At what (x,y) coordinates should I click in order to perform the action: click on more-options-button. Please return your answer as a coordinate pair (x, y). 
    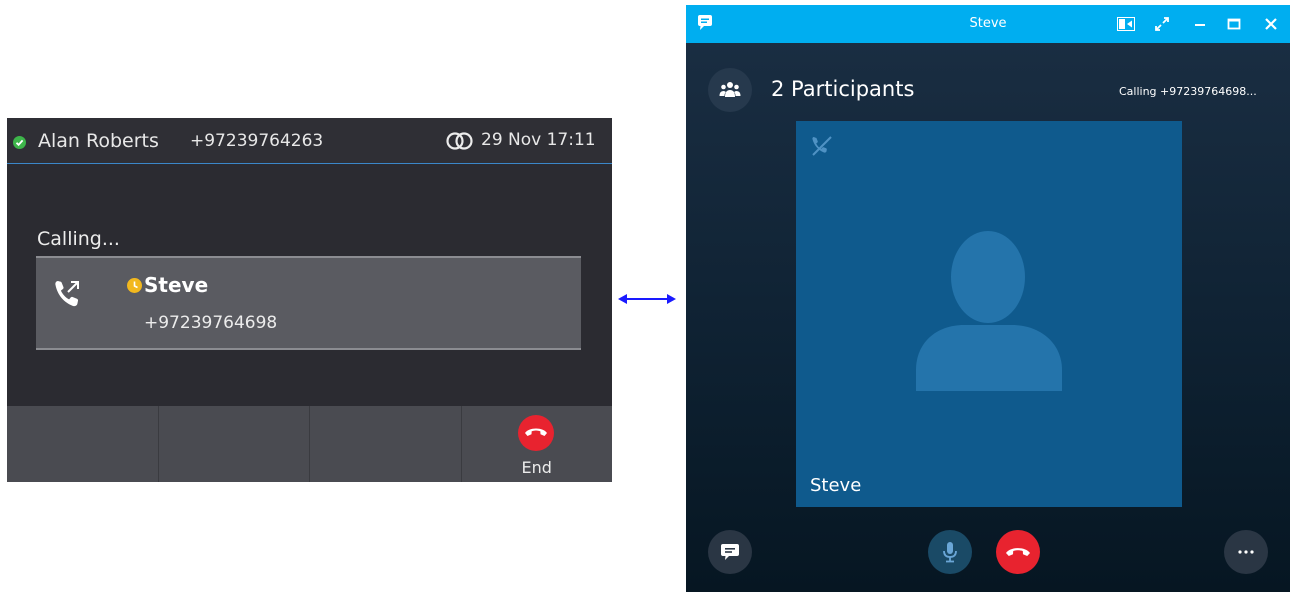
    Looking at the image, I should click on (1246, 552).